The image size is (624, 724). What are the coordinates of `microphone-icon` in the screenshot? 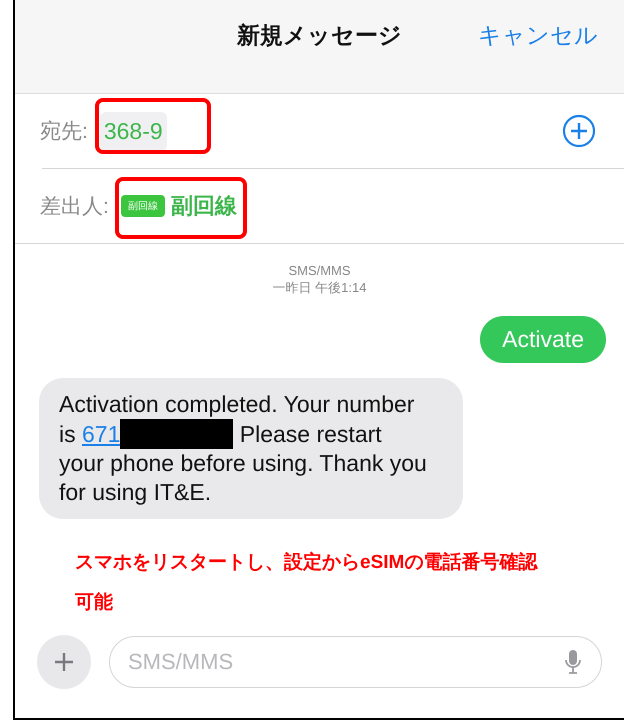 It's located at (573, 662).